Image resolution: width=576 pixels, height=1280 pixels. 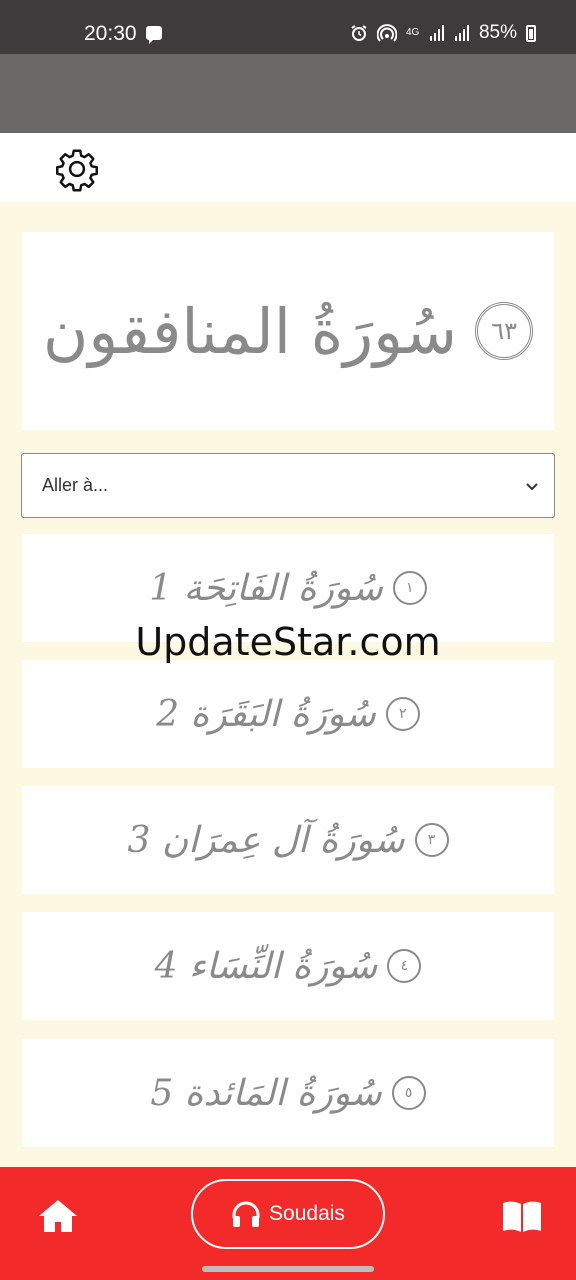 What do you see at coordinates (288, 27) in the screenshot?
I see `status-bar: 20:30 4G 85%` at bounding box center [288, 27].